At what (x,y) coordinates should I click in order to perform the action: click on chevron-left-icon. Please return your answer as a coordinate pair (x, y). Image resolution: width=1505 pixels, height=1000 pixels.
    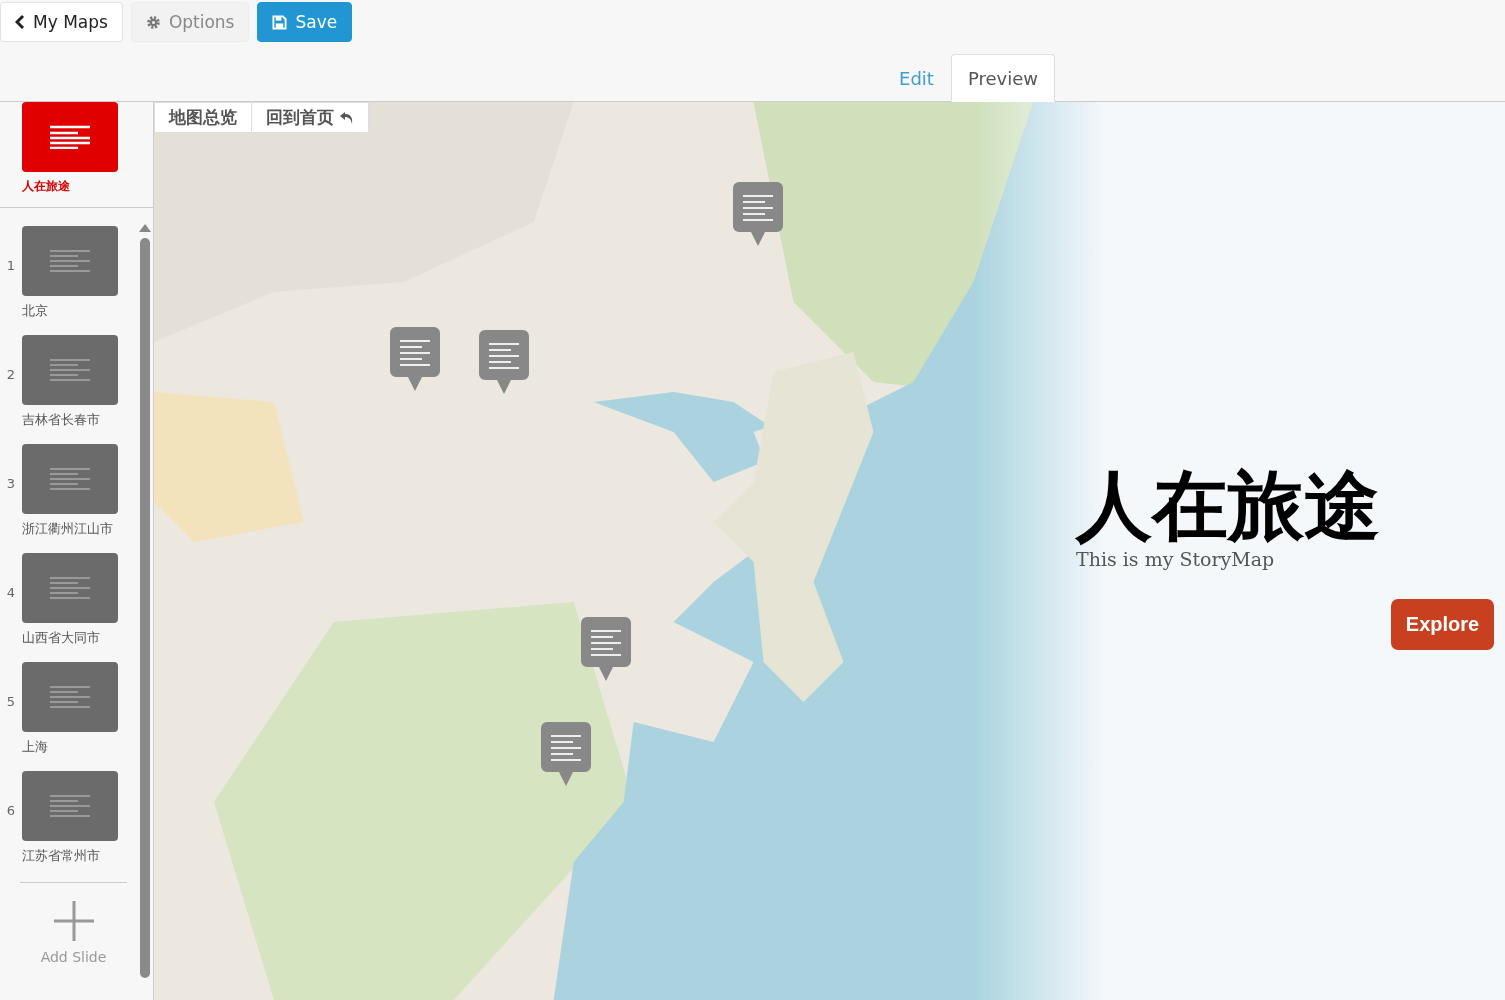
    Looking at the image, I should click on (20, 22).